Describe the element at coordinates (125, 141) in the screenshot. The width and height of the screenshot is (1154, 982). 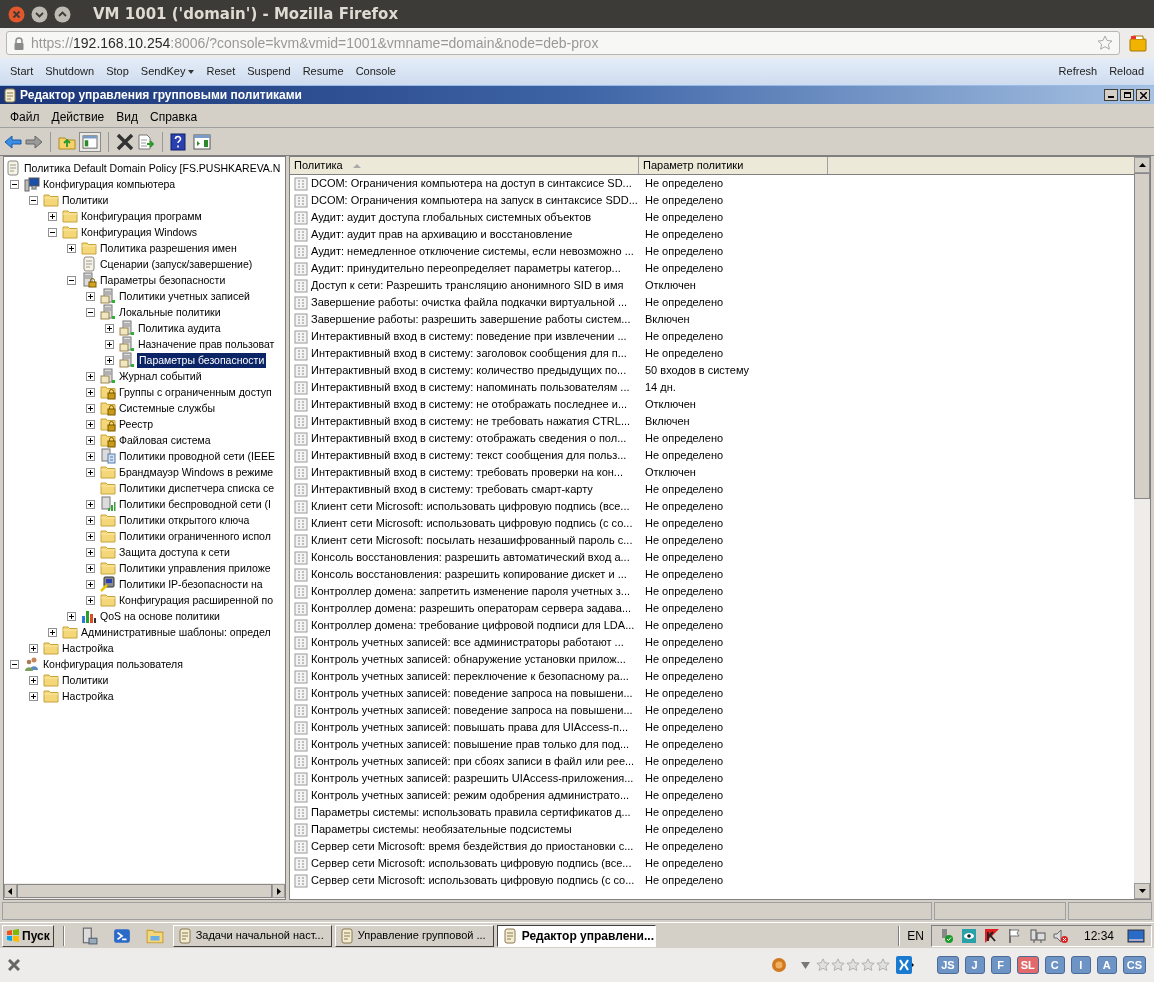
I see `delete-icon` at that location.